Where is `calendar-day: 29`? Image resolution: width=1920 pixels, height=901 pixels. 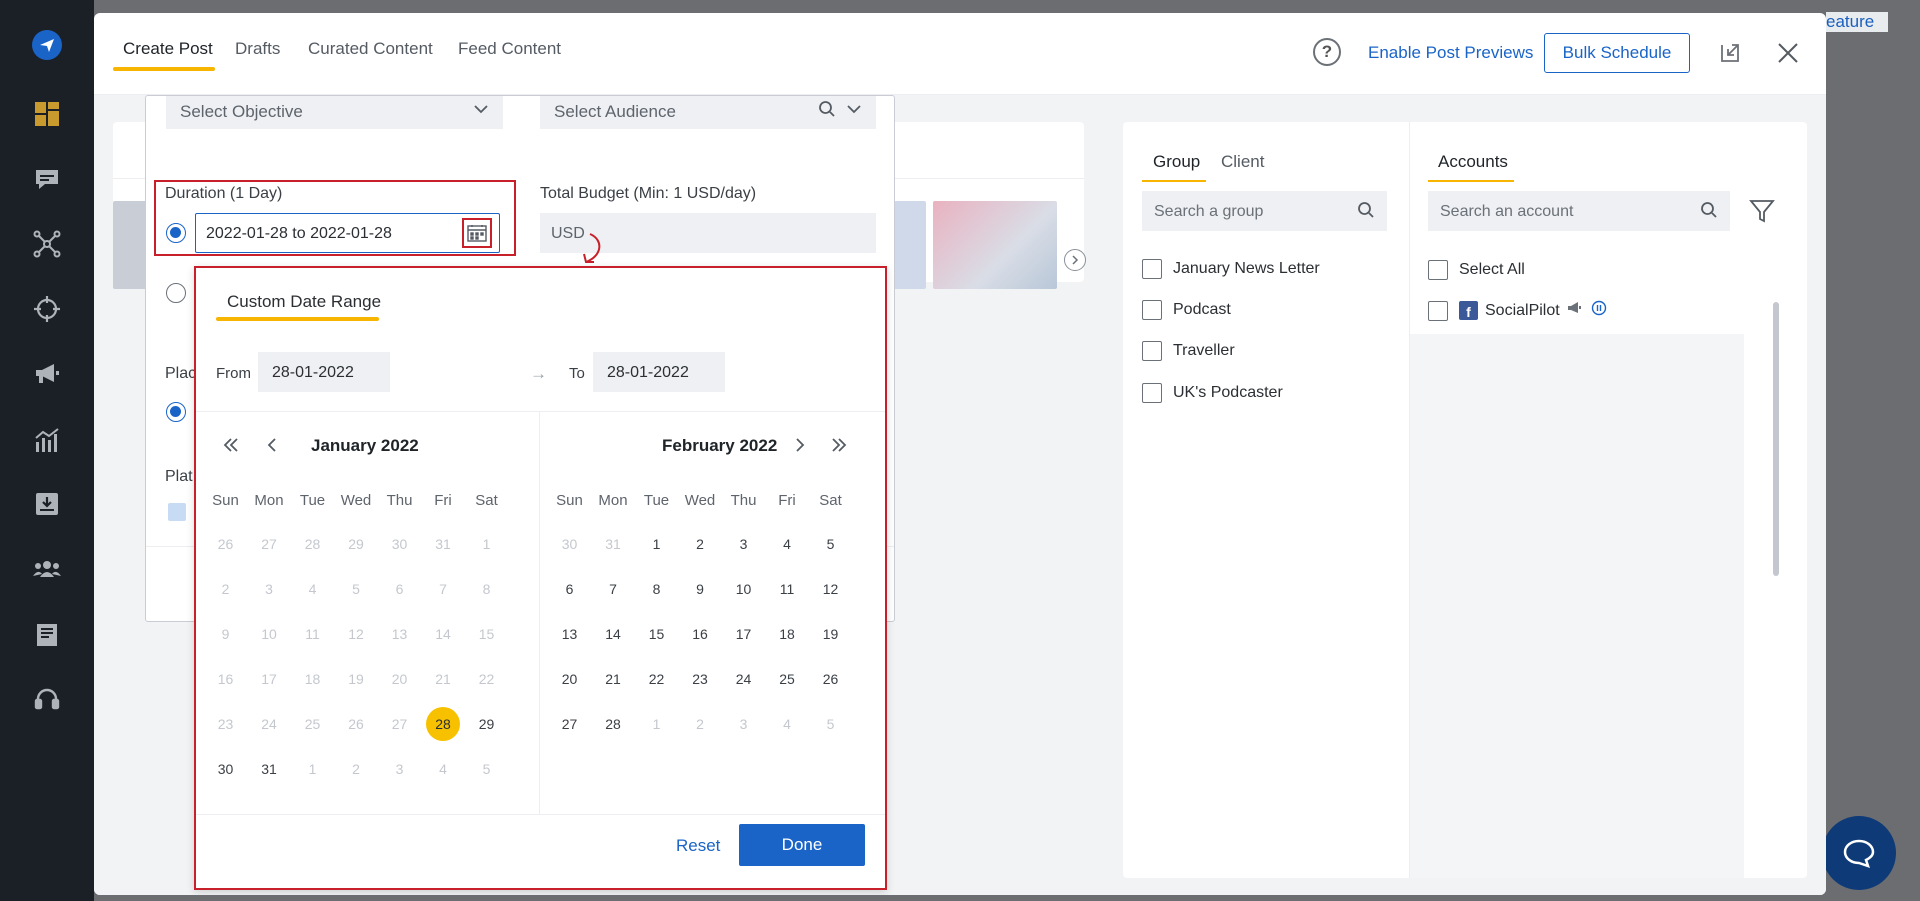
calendar-day: 29 is located at coordinates (486, 724).